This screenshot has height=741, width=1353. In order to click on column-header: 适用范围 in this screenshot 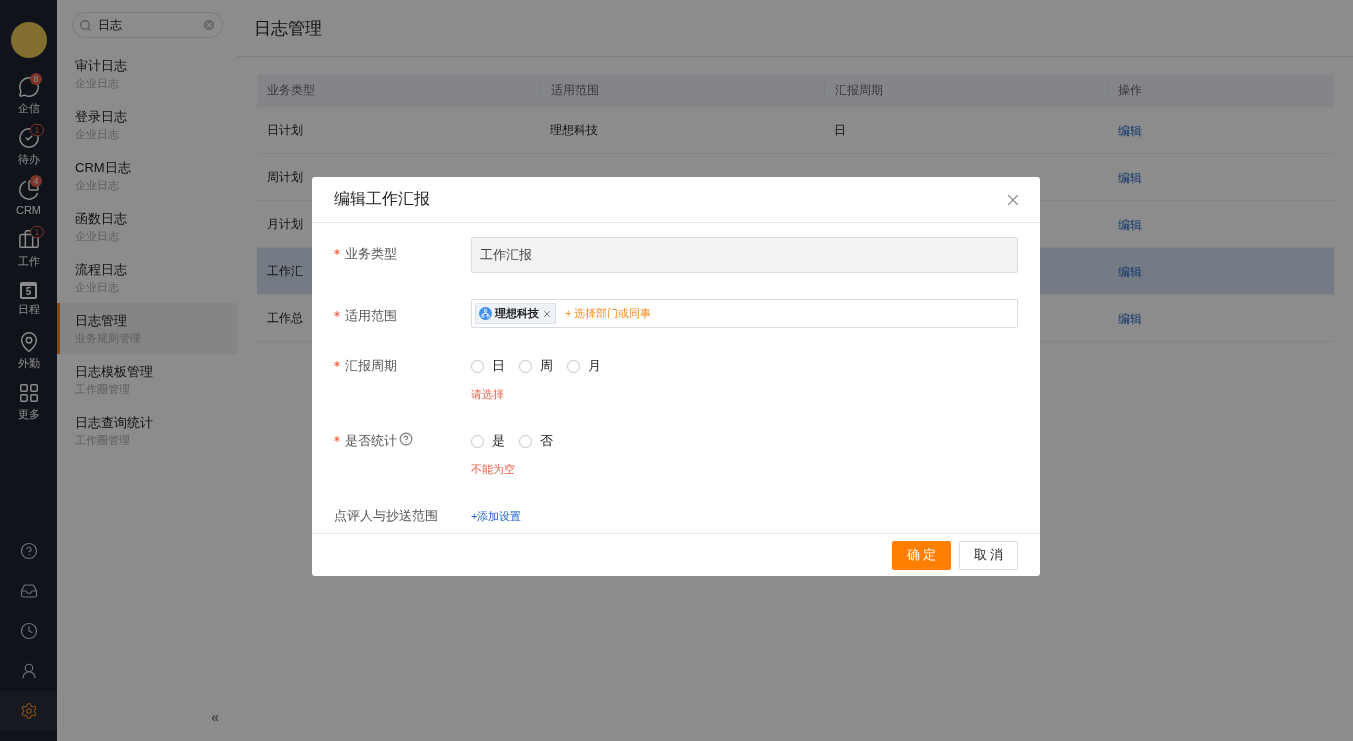, I will do `click(569, 90)`.